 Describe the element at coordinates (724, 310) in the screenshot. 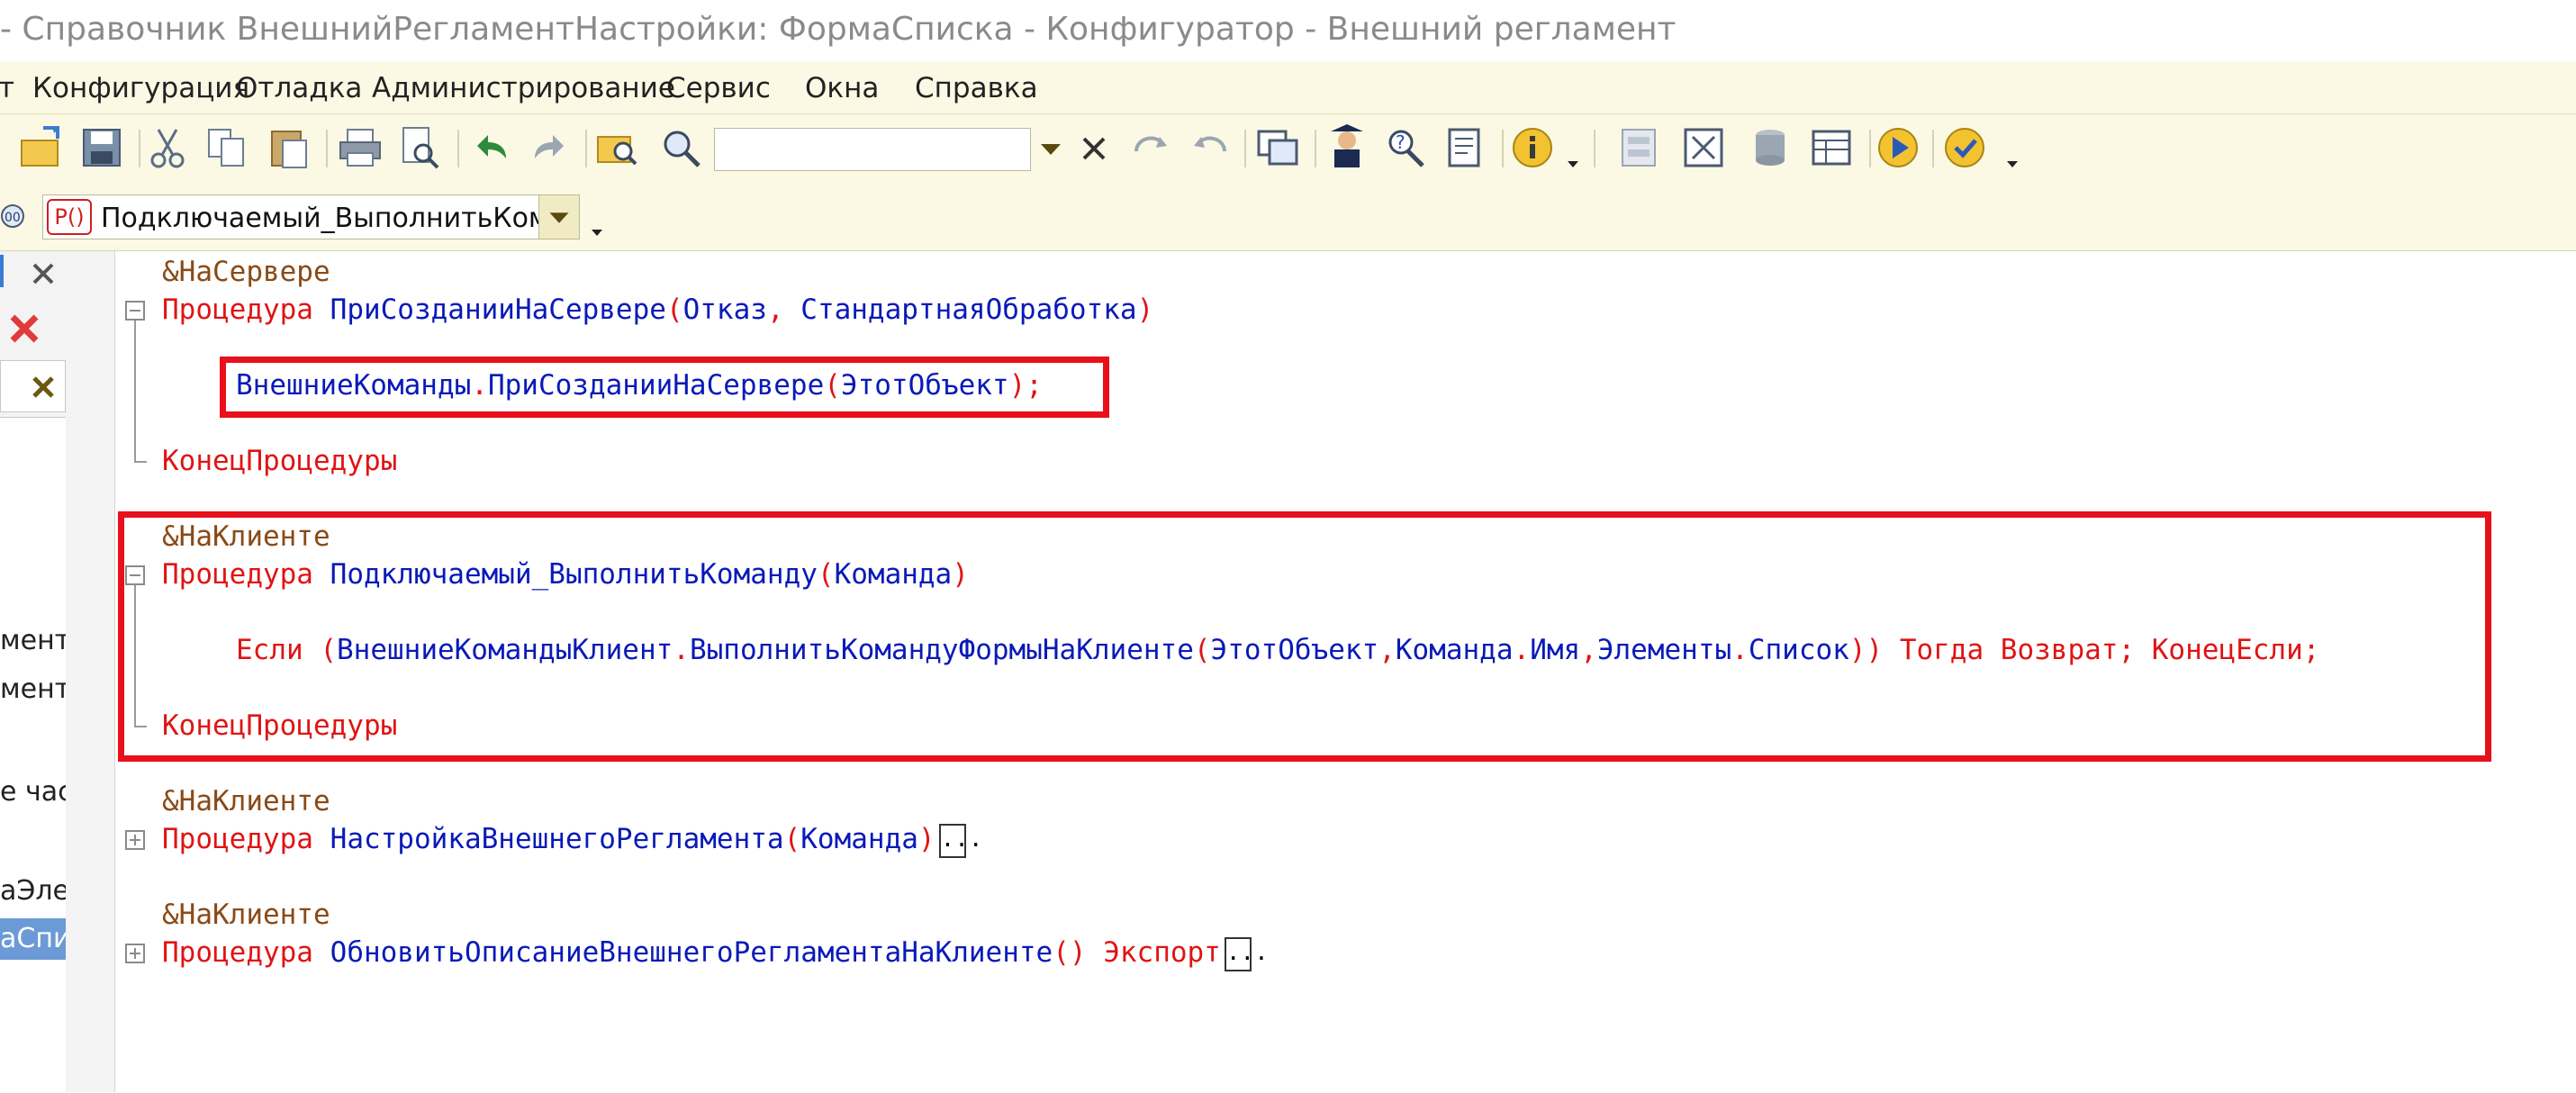

I see `param: Отказ` at that location.